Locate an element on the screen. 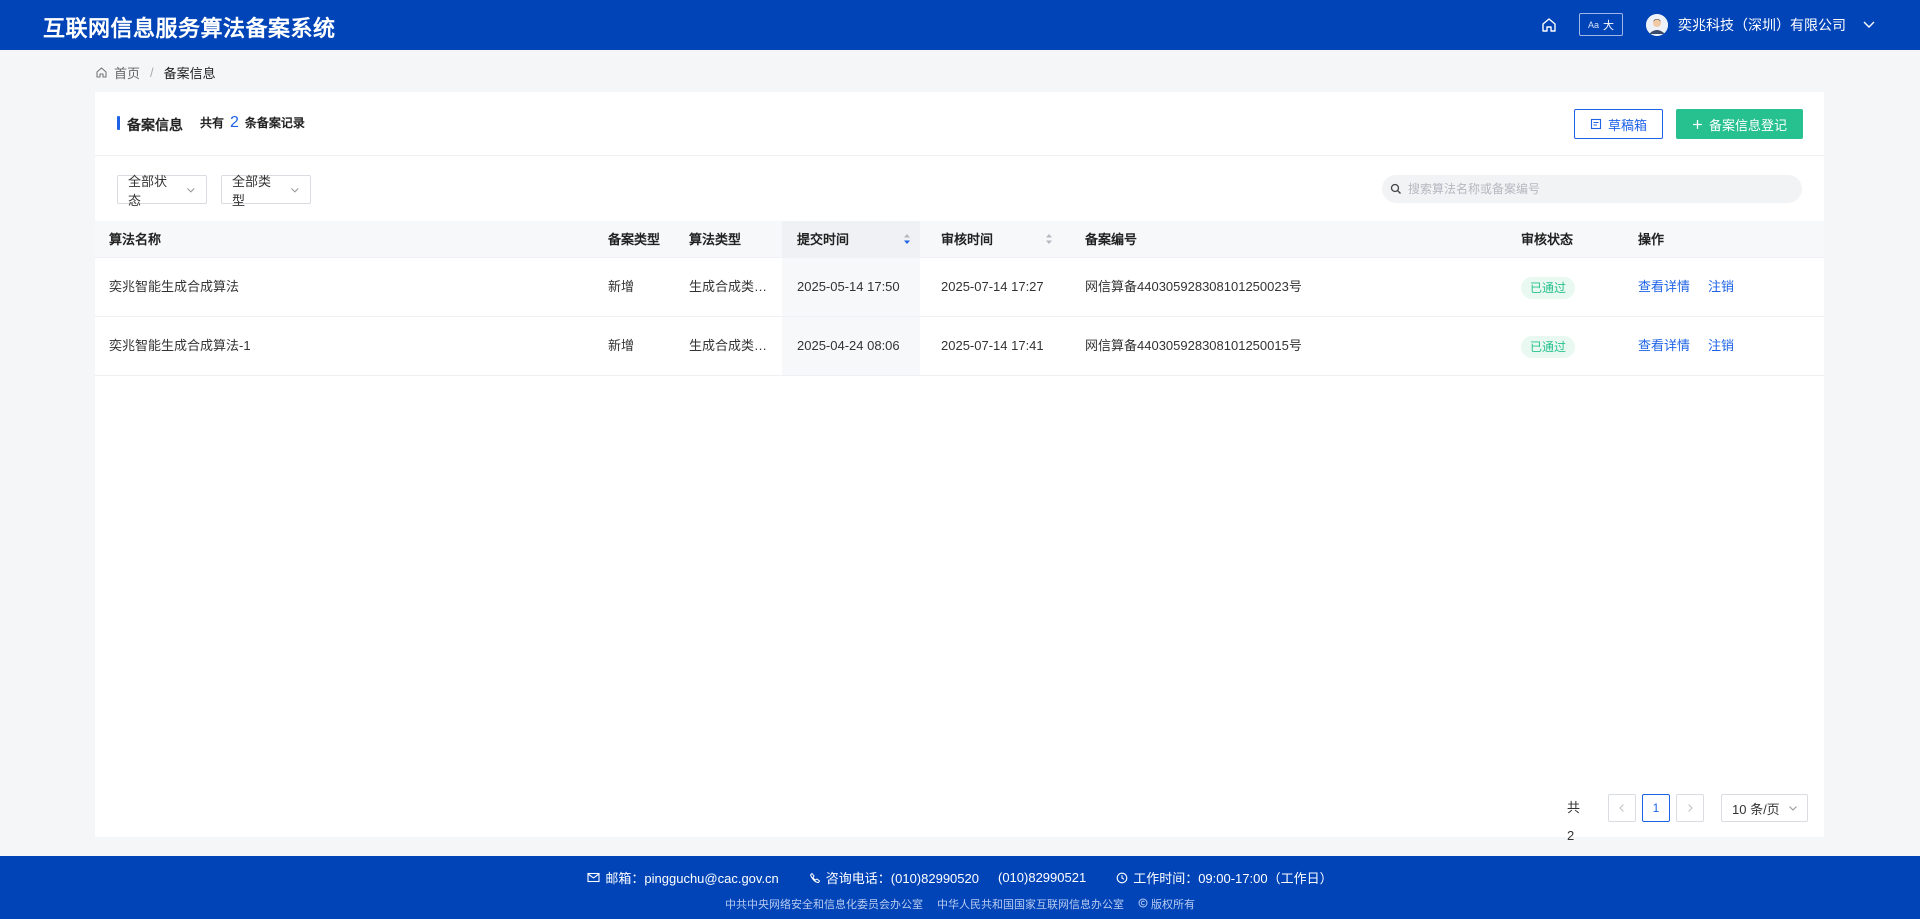 Image resolution: width=1920 pixels, height=919 pixels. font-toggle-large: 大 is located at coordinates (1608, 25).